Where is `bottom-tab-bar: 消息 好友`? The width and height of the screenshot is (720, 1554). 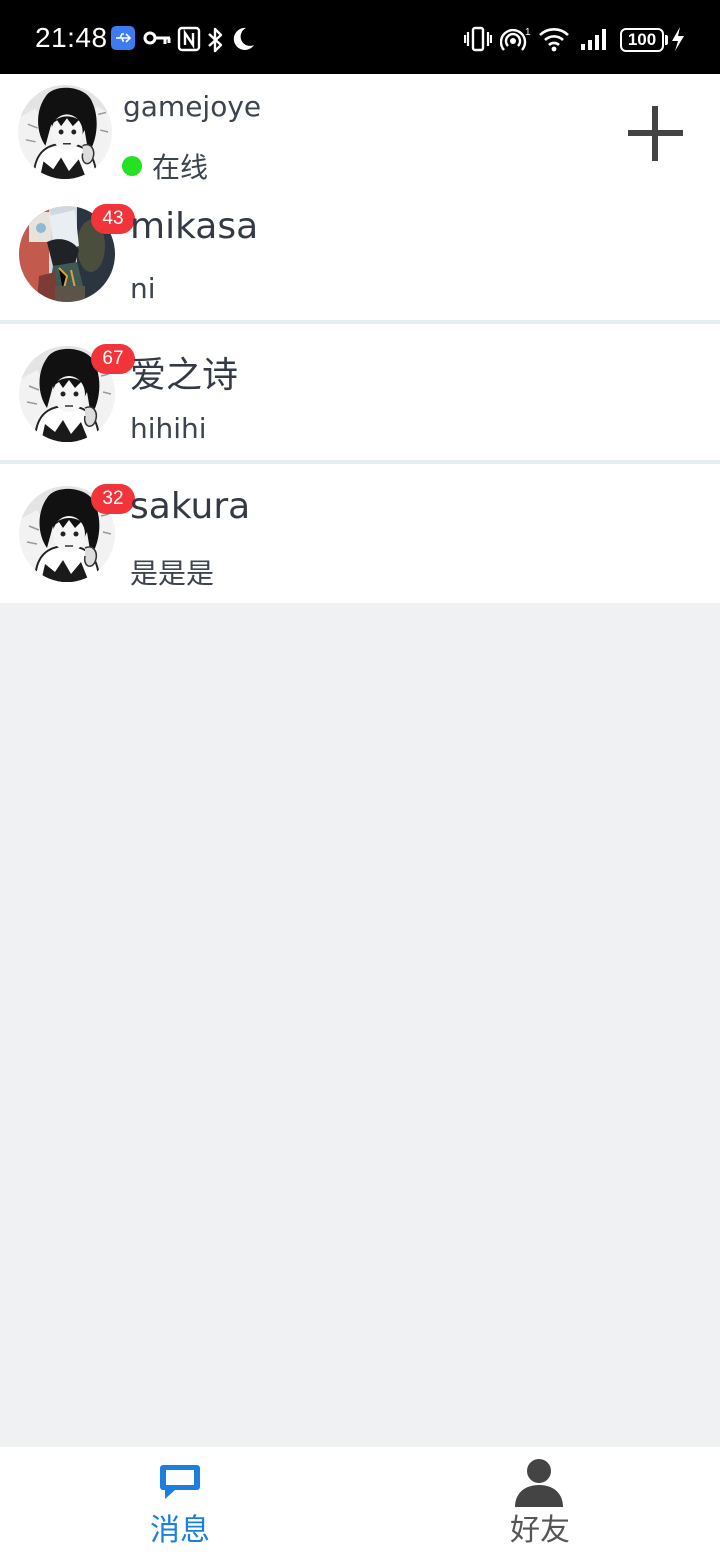 bottom-tab-bar: 消息 好友 is located at coordinates (360, 1500).